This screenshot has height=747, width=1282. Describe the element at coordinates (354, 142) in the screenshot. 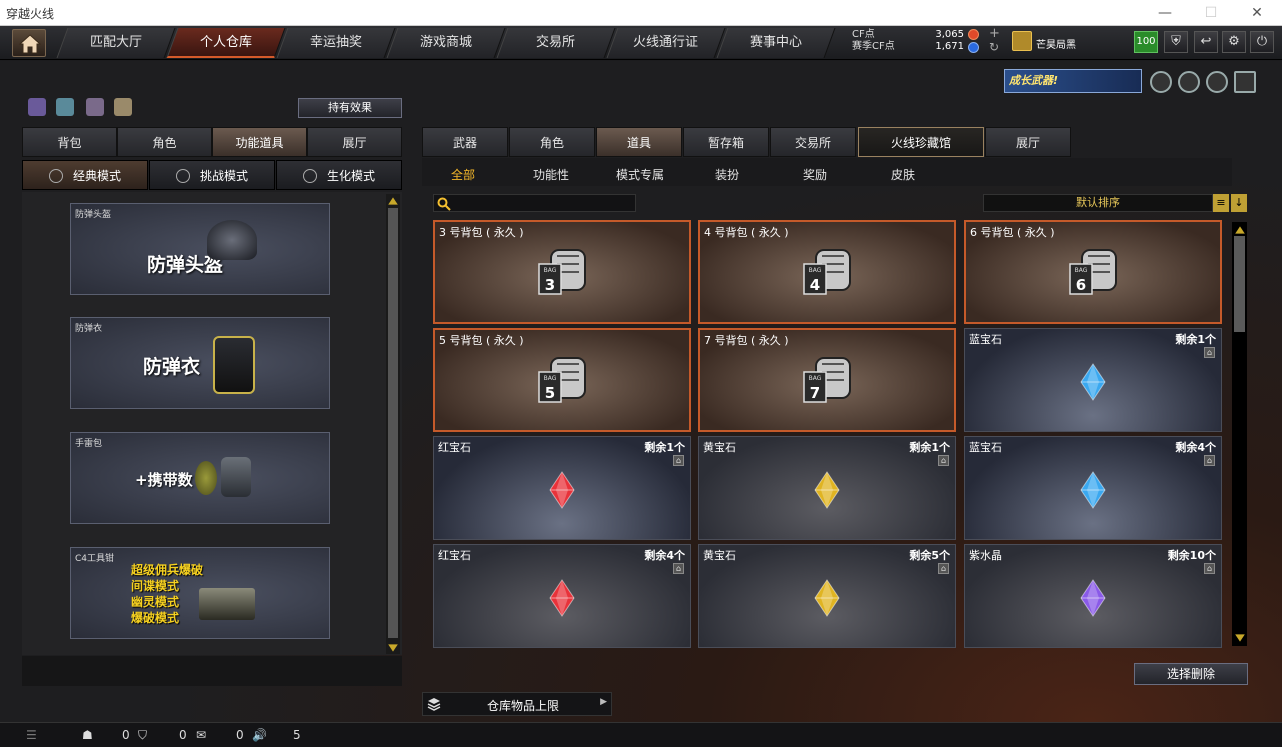

I see `left-tab-gallery: 展厅` at that location.